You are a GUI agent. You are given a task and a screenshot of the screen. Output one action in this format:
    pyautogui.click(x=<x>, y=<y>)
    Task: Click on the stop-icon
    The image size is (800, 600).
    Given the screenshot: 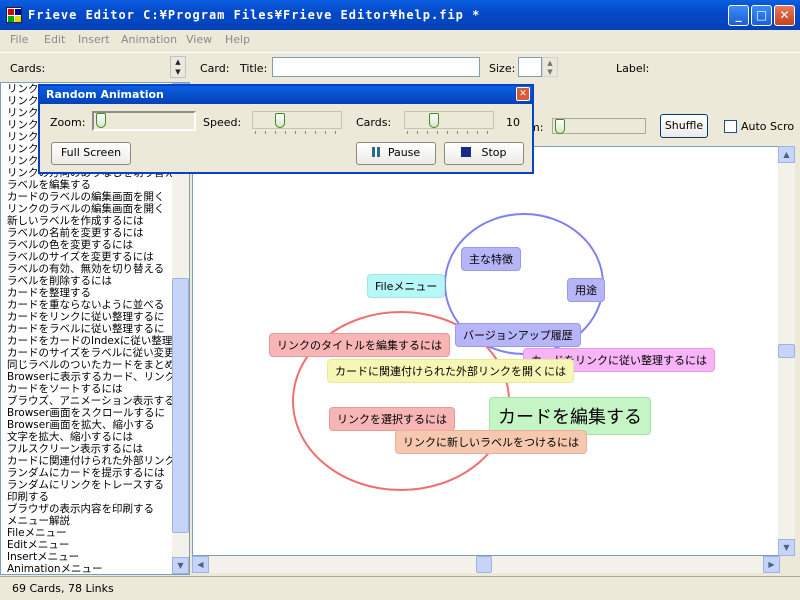 What is the action you would take?
    pyautogui.click(x=466, y=152)
    